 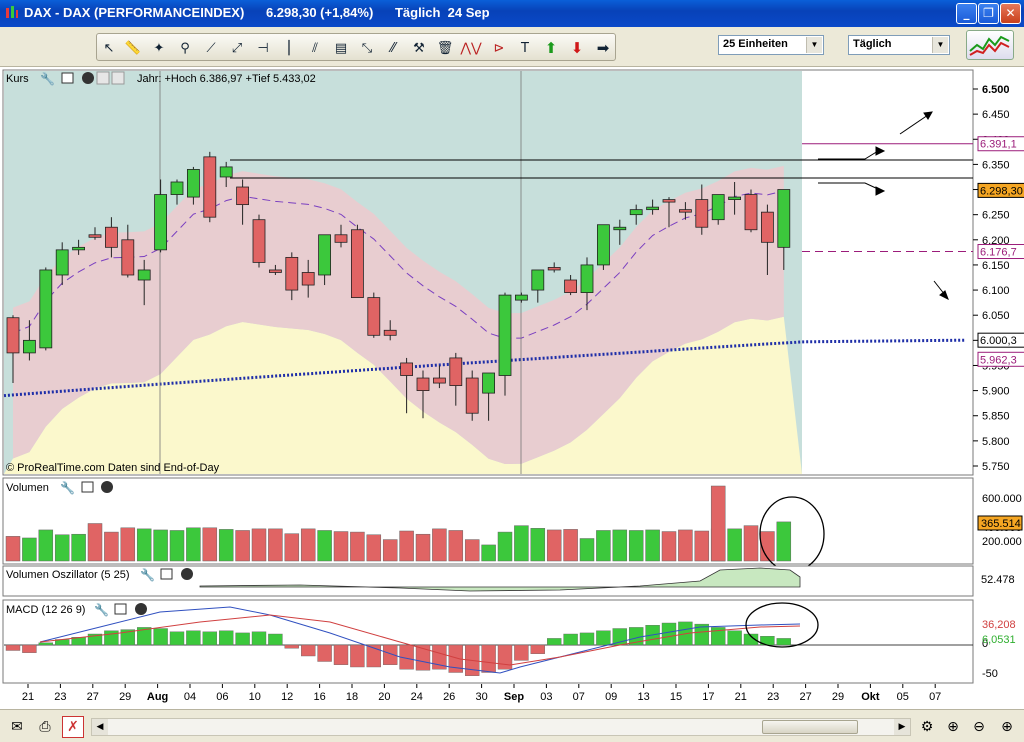 I want to click on zoom-fit-icon: ⊕, so click(x=953, y=727).